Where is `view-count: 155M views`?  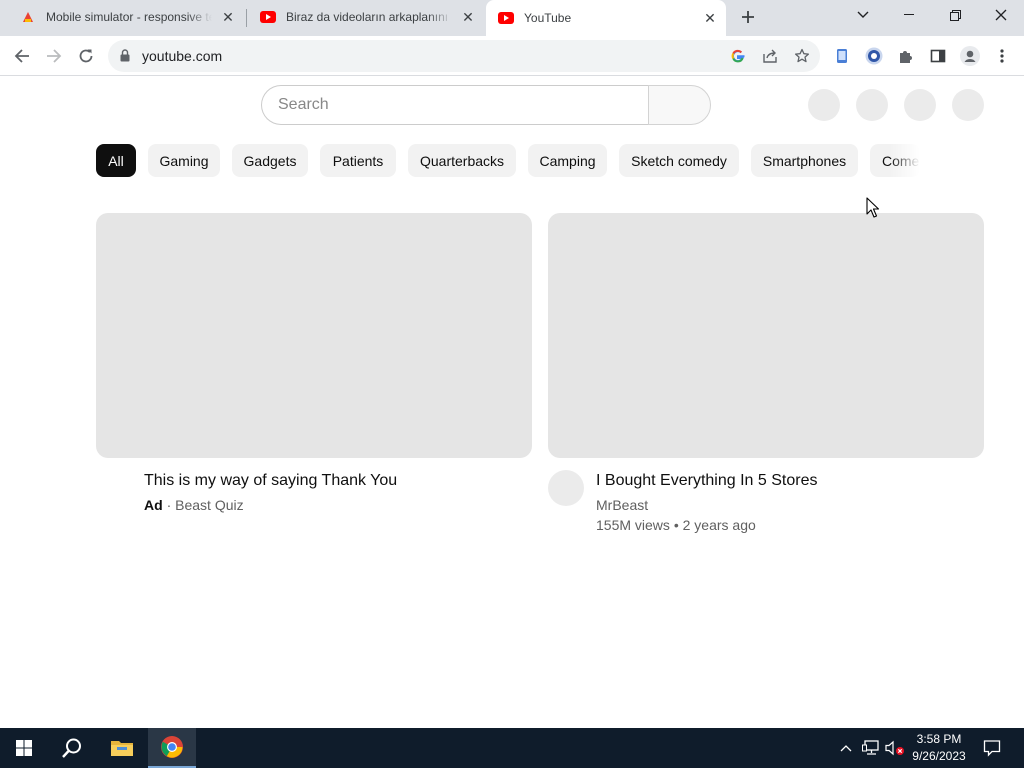
view-count: 155M views is located at coordinates (633, 525).